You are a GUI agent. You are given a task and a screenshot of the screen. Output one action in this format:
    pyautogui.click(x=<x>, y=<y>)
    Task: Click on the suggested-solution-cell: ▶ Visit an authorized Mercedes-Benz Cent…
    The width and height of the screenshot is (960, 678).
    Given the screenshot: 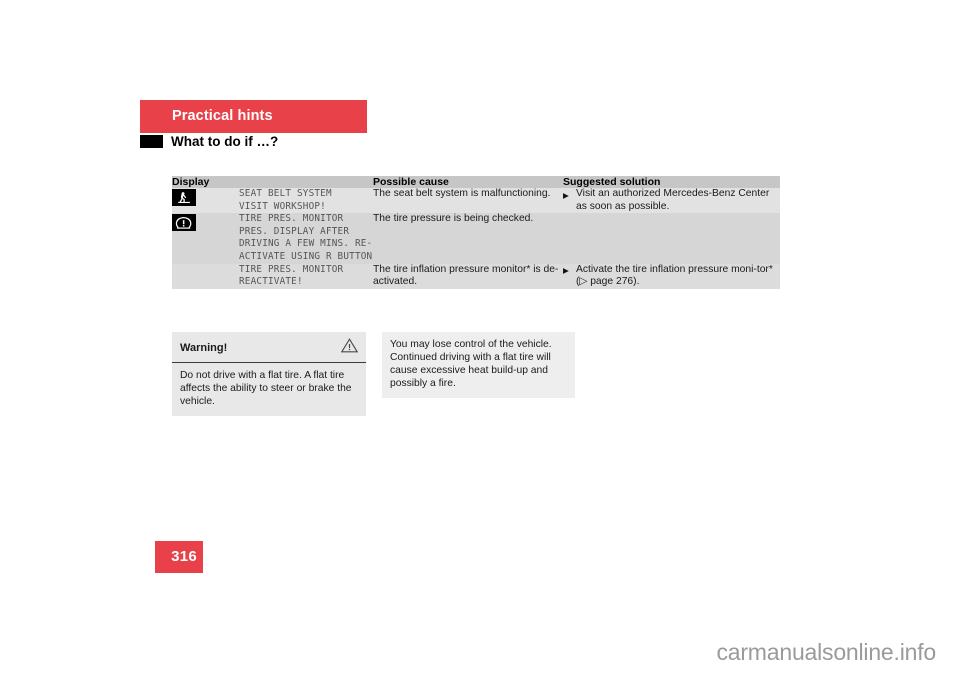 What is the action you would take?
    pyautogui.click(x=671, y=200)
    